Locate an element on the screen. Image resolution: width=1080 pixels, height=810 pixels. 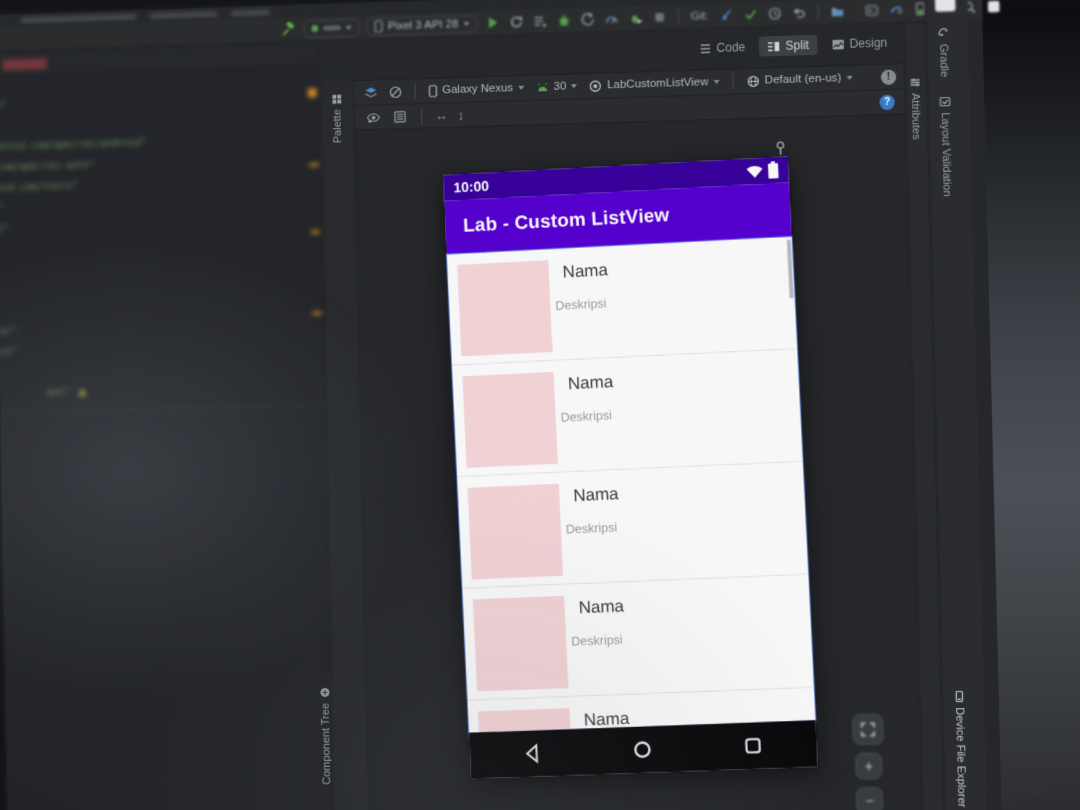
device-manager-icon is located at coordinates (896, 10).